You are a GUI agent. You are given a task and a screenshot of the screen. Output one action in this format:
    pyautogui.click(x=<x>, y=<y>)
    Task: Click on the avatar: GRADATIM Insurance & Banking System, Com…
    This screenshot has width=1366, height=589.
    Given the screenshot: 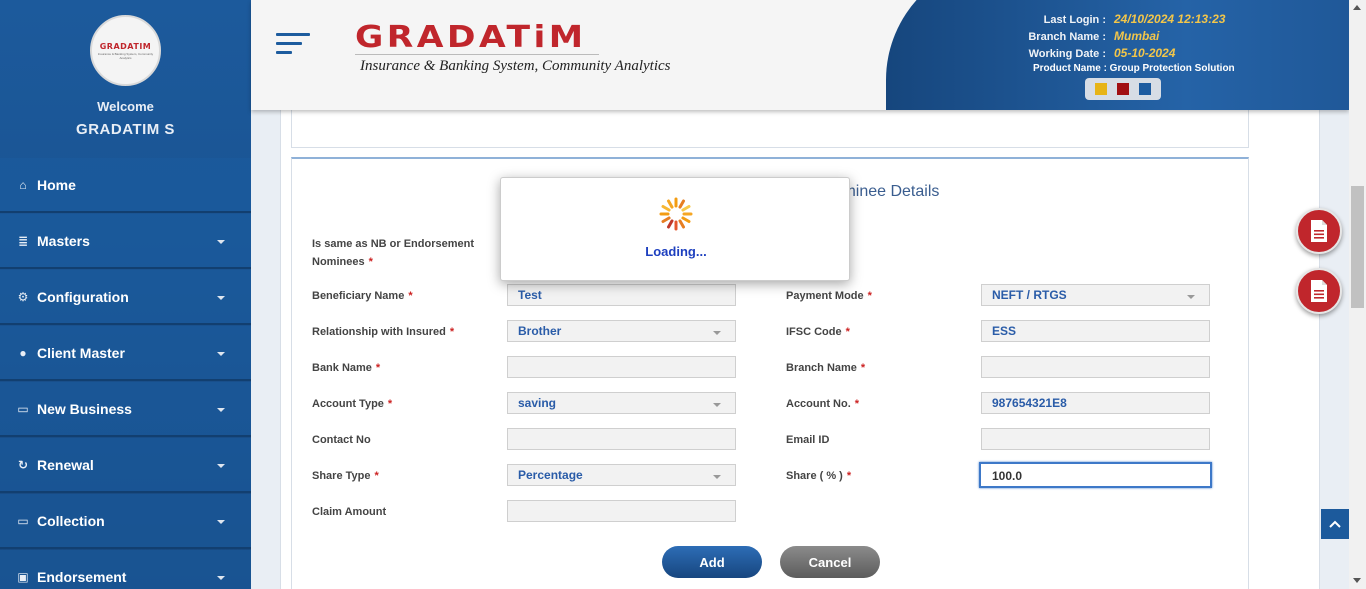 What is the action you would take?
    pyautogui.click(x=125, y=50)
    